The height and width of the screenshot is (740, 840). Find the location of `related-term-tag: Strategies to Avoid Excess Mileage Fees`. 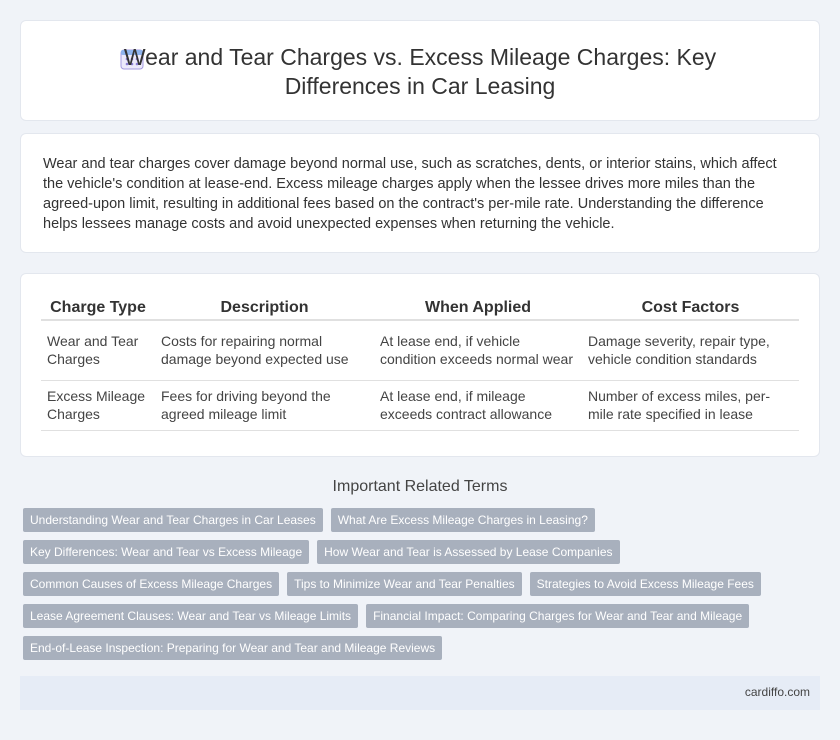

related-term-tag: Strategies to Avoid Excess Mileage Fees is located at coordinates (645, 584).